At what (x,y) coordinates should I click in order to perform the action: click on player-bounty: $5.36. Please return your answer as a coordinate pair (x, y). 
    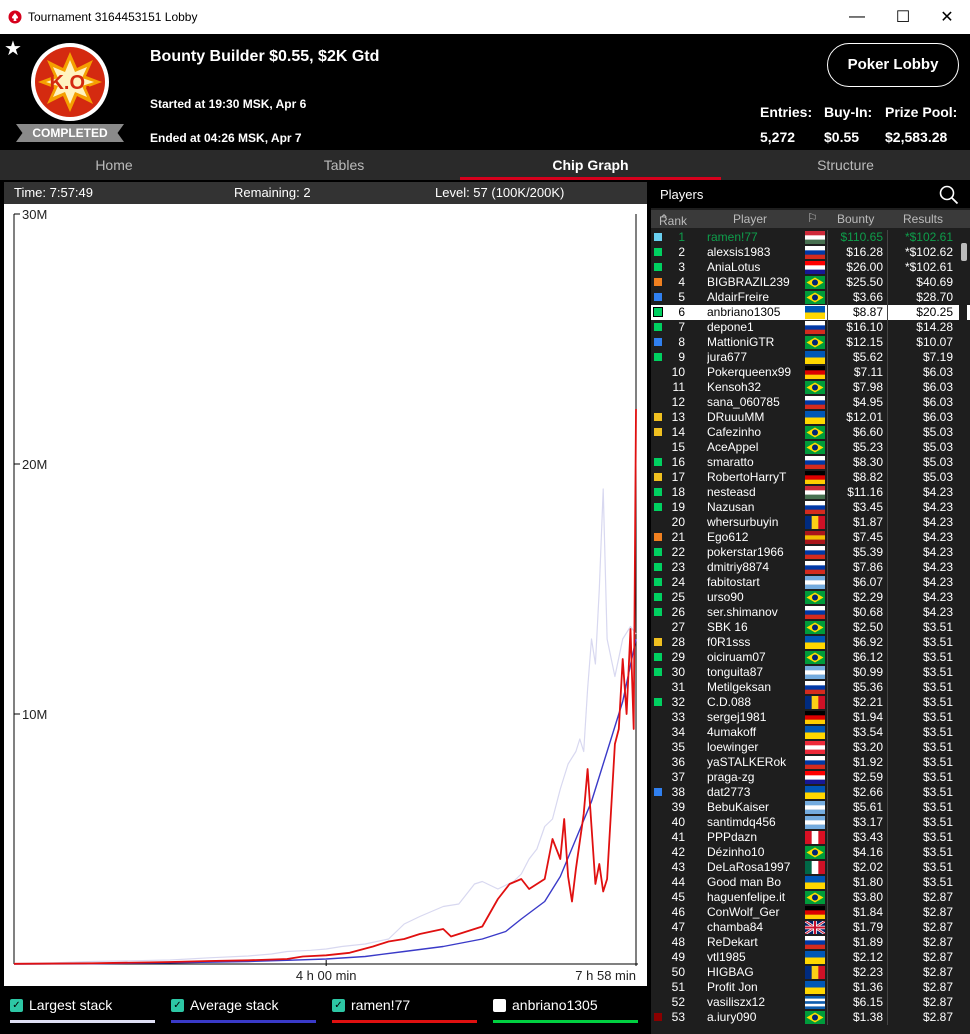
    Looking at the image, I should click on (867, 687).